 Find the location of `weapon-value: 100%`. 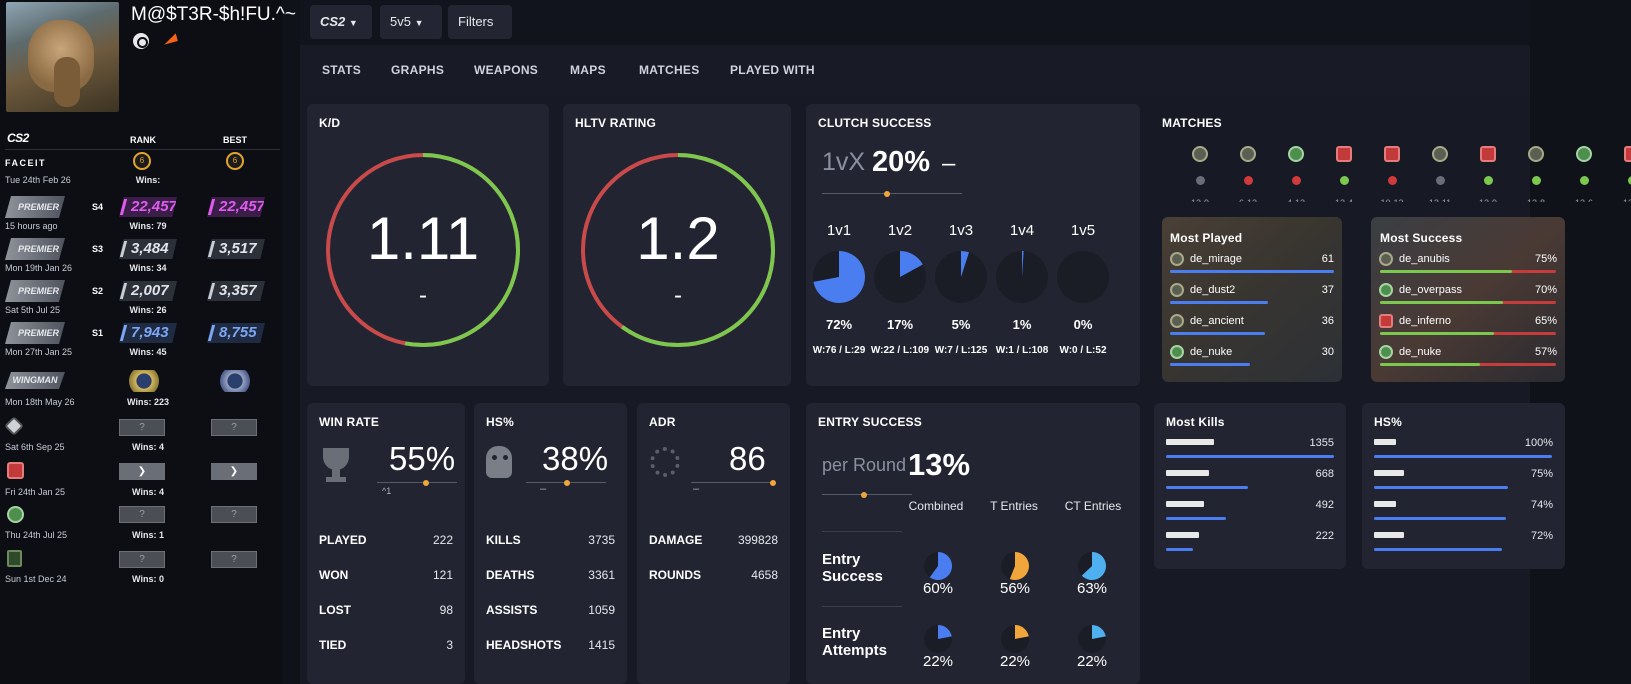

weapon-value: 100% is located at coordinates (1538, 443).